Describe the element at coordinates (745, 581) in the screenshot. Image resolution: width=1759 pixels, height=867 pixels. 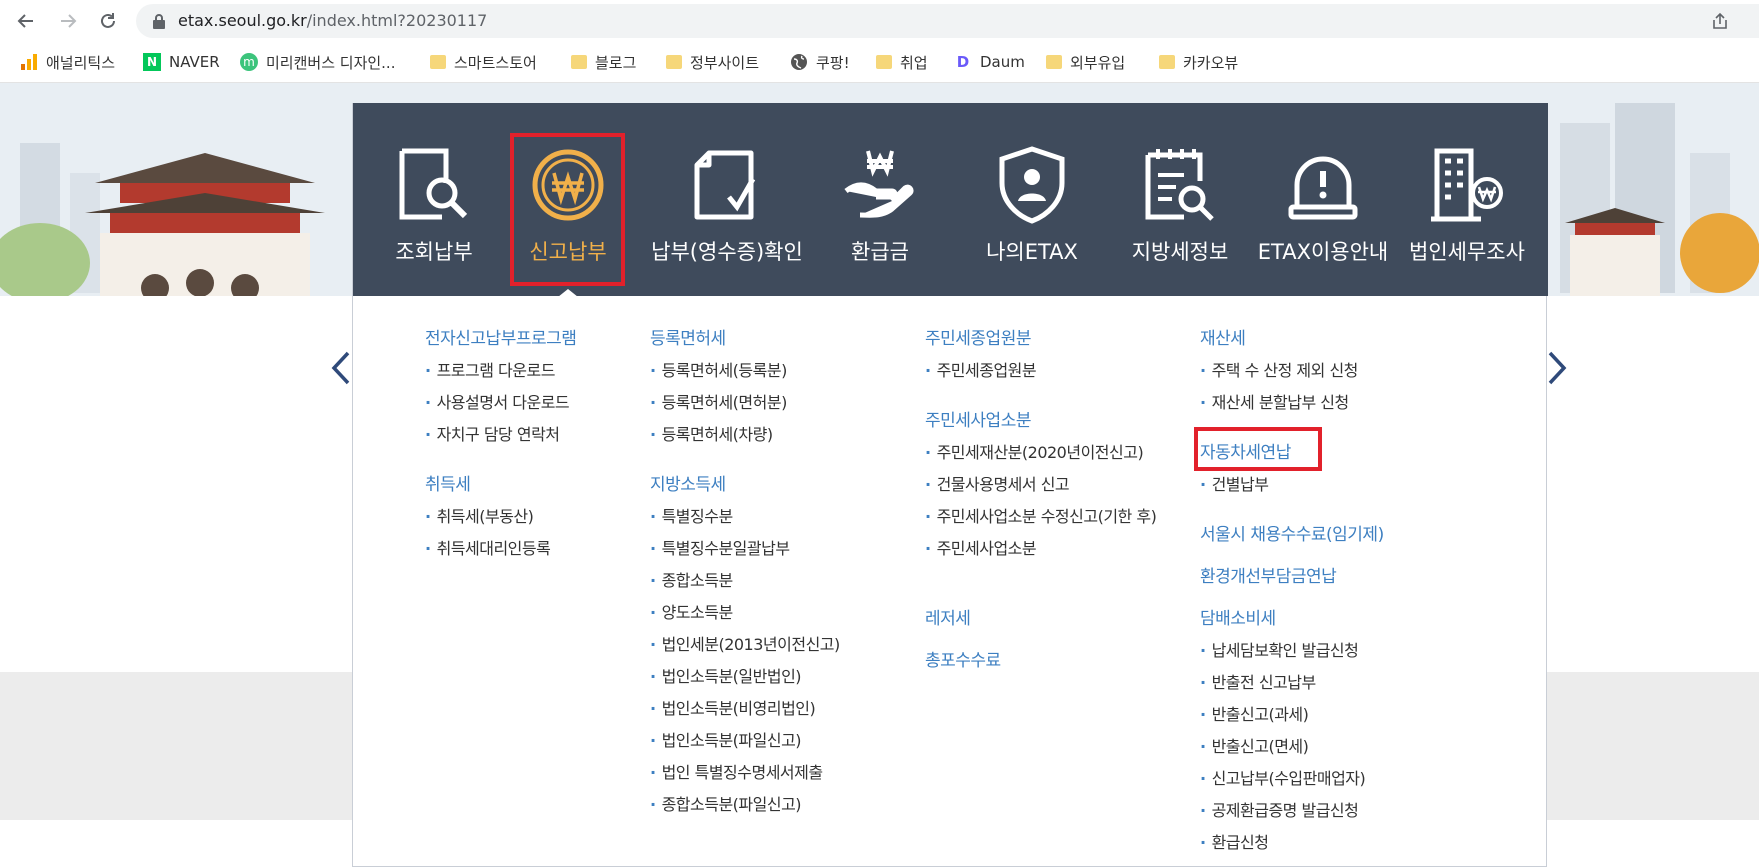
I see `menu-item: 종합소득분` at that location.